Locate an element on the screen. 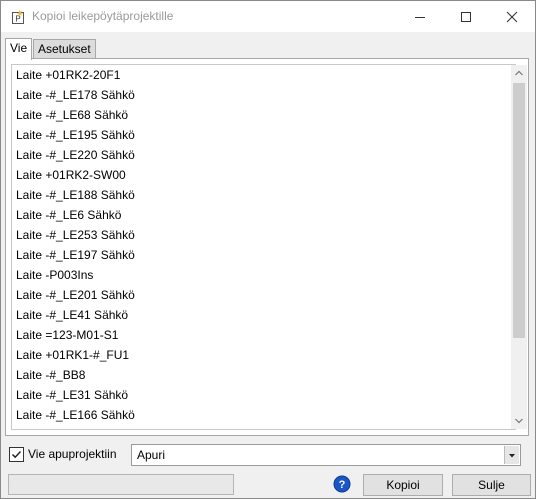 The width and height of the screenshot is (536, 499). list-item: Laite =123-M01-S1 is located at coordinates (67, 335).